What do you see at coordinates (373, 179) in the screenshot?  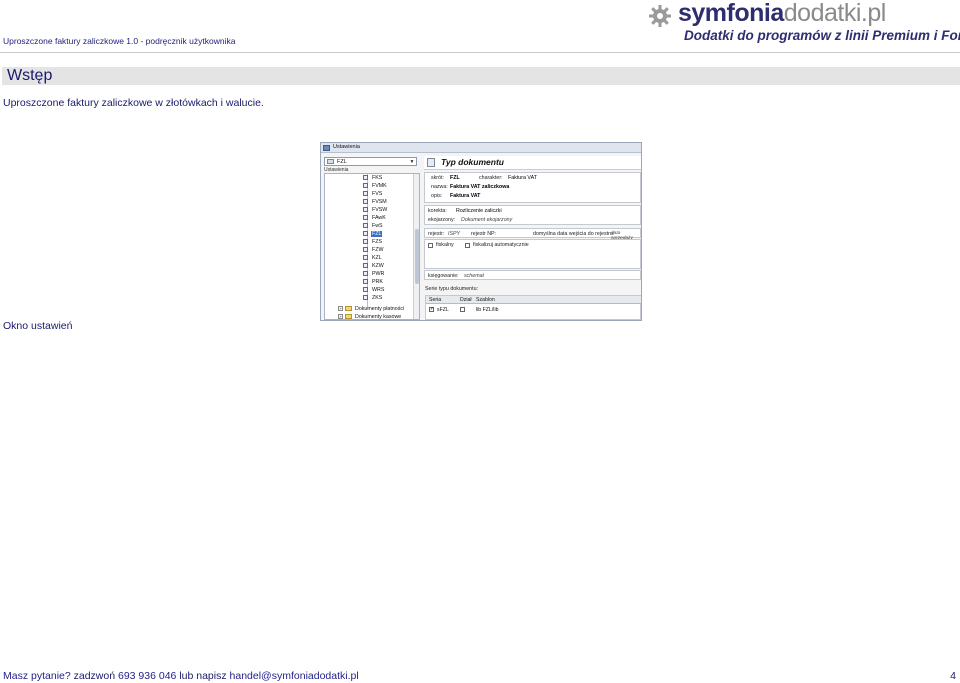 I see `tree-item: FKS` at bounding box center [373, 179].